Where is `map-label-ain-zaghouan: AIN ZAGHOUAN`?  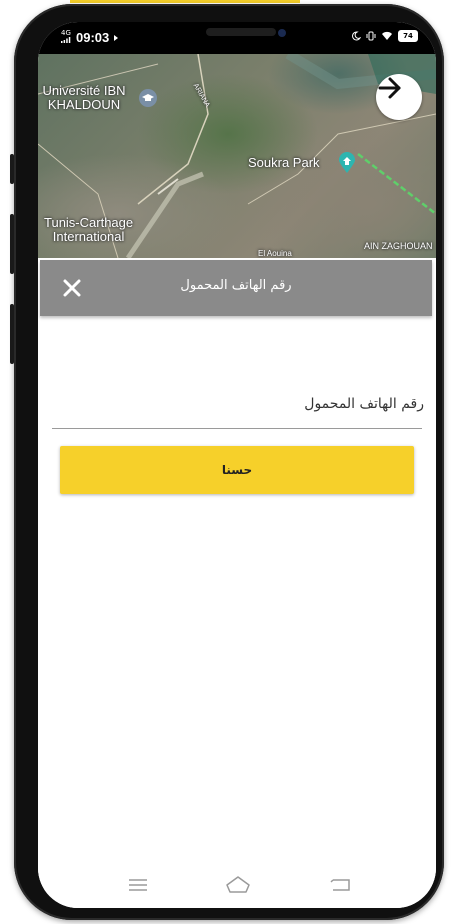 map-label-ain-zaghouan: AIN ZAGHOUAN is located at coordinates (398, 246).